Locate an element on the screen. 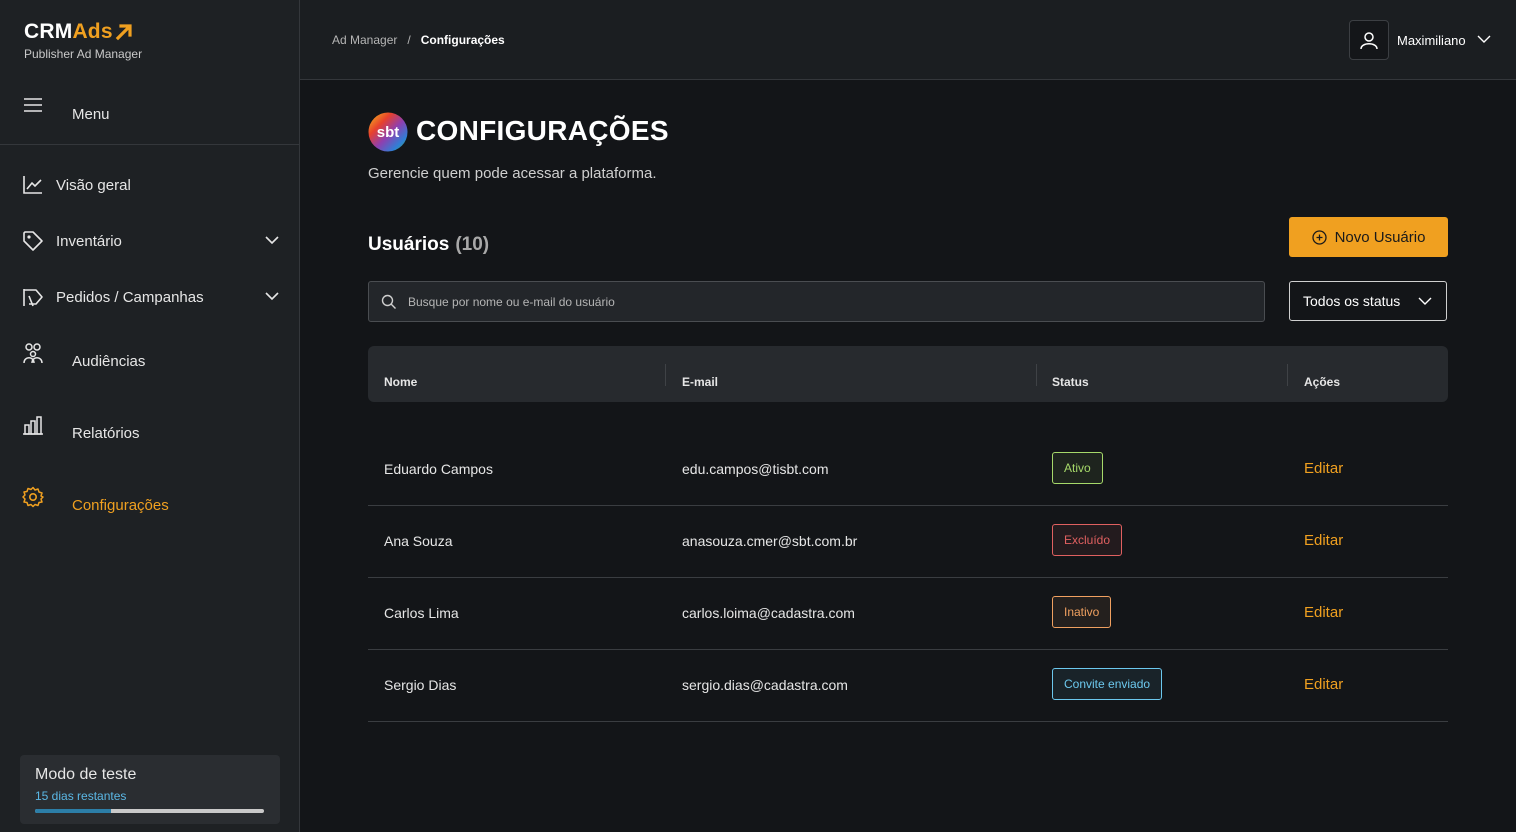 This screenshot has height=832, width=1516. tag-icon is located at coordinates (33, 241).